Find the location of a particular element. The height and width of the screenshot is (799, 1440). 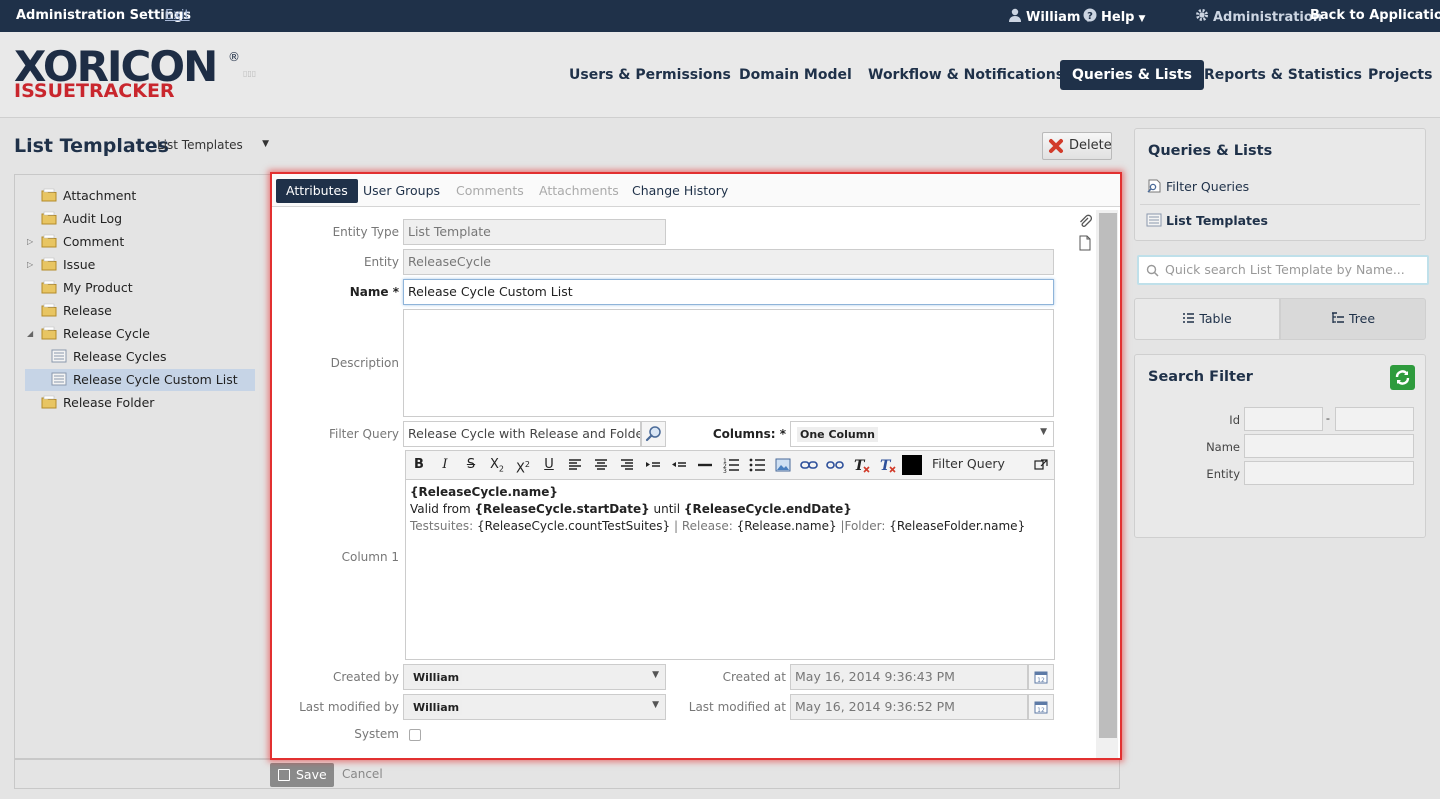

last-modified-at-field: May 16, 2014 9:36:52 PM is located at coordinates (909, 707).